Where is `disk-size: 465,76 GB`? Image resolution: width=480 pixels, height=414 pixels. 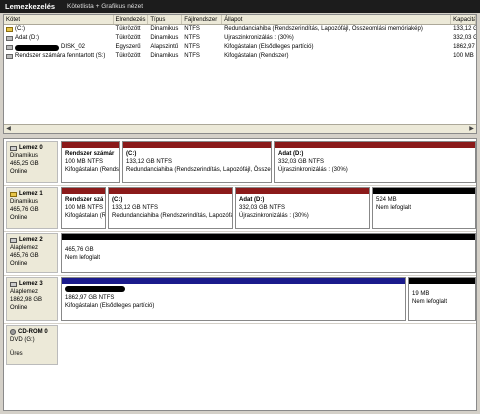
disk-size: 465,76 GB is located at coordinates (24, 210).